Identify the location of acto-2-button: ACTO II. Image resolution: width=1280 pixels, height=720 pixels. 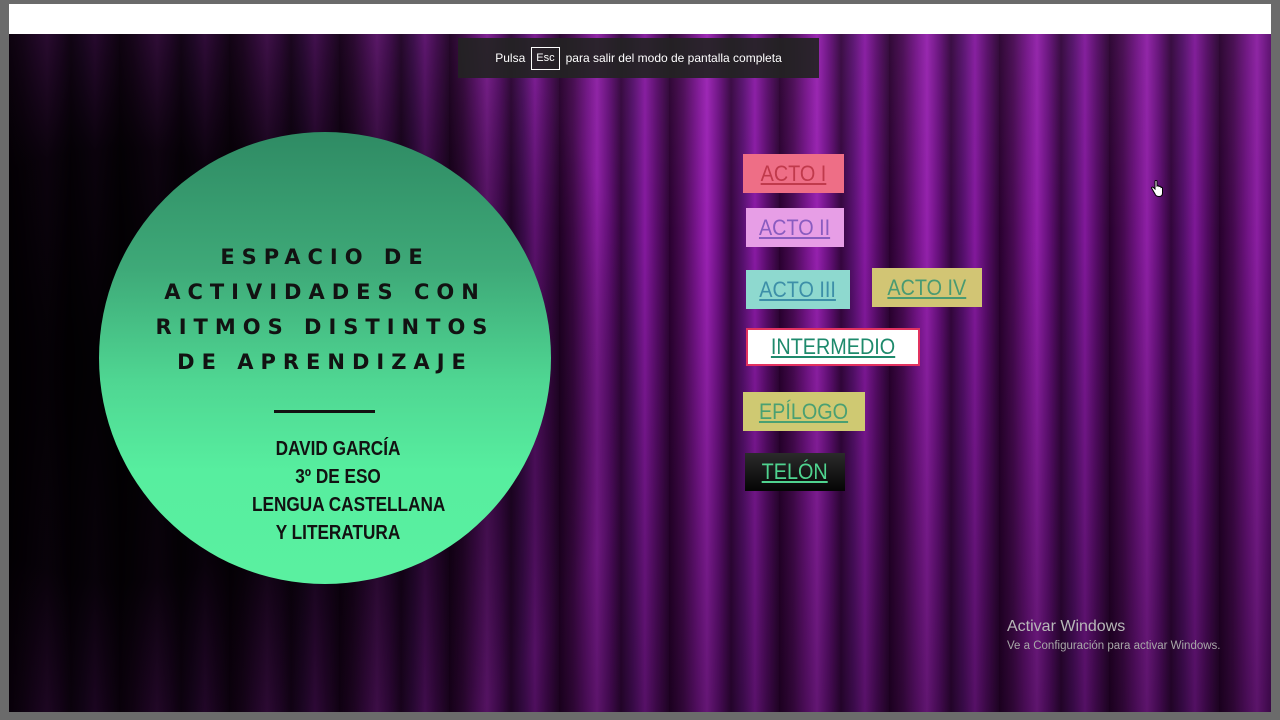
(795, 227).